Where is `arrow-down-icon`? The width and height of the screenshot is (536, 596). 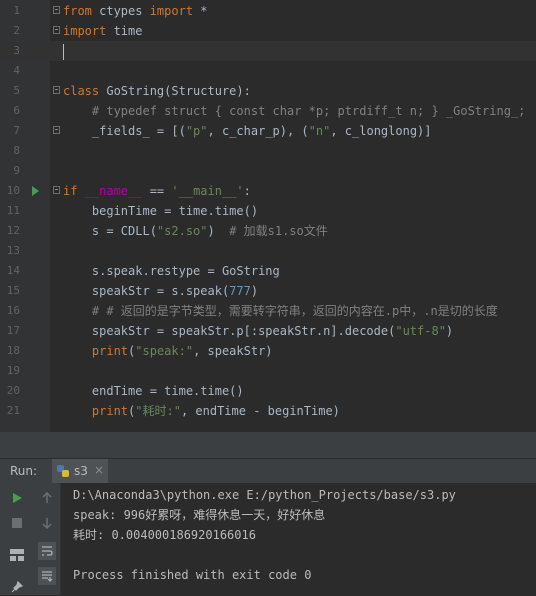
arrow-down-icon is located at coordinates (47, 523).